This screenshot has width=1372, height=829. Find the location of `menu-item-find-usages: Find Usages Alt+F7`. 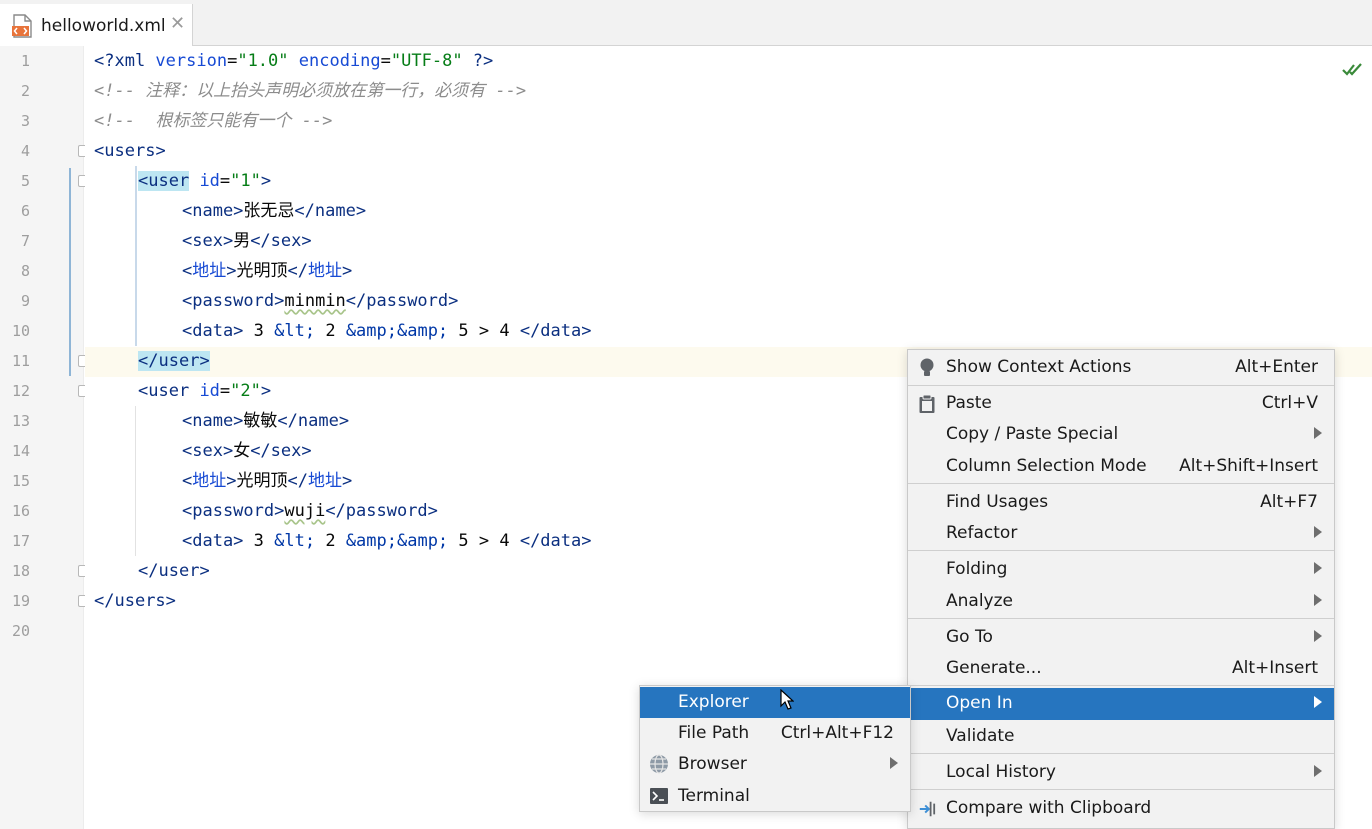

menu-item-find-usages: Find Usages Alt+F7 is located at coordinates (1121, 503).